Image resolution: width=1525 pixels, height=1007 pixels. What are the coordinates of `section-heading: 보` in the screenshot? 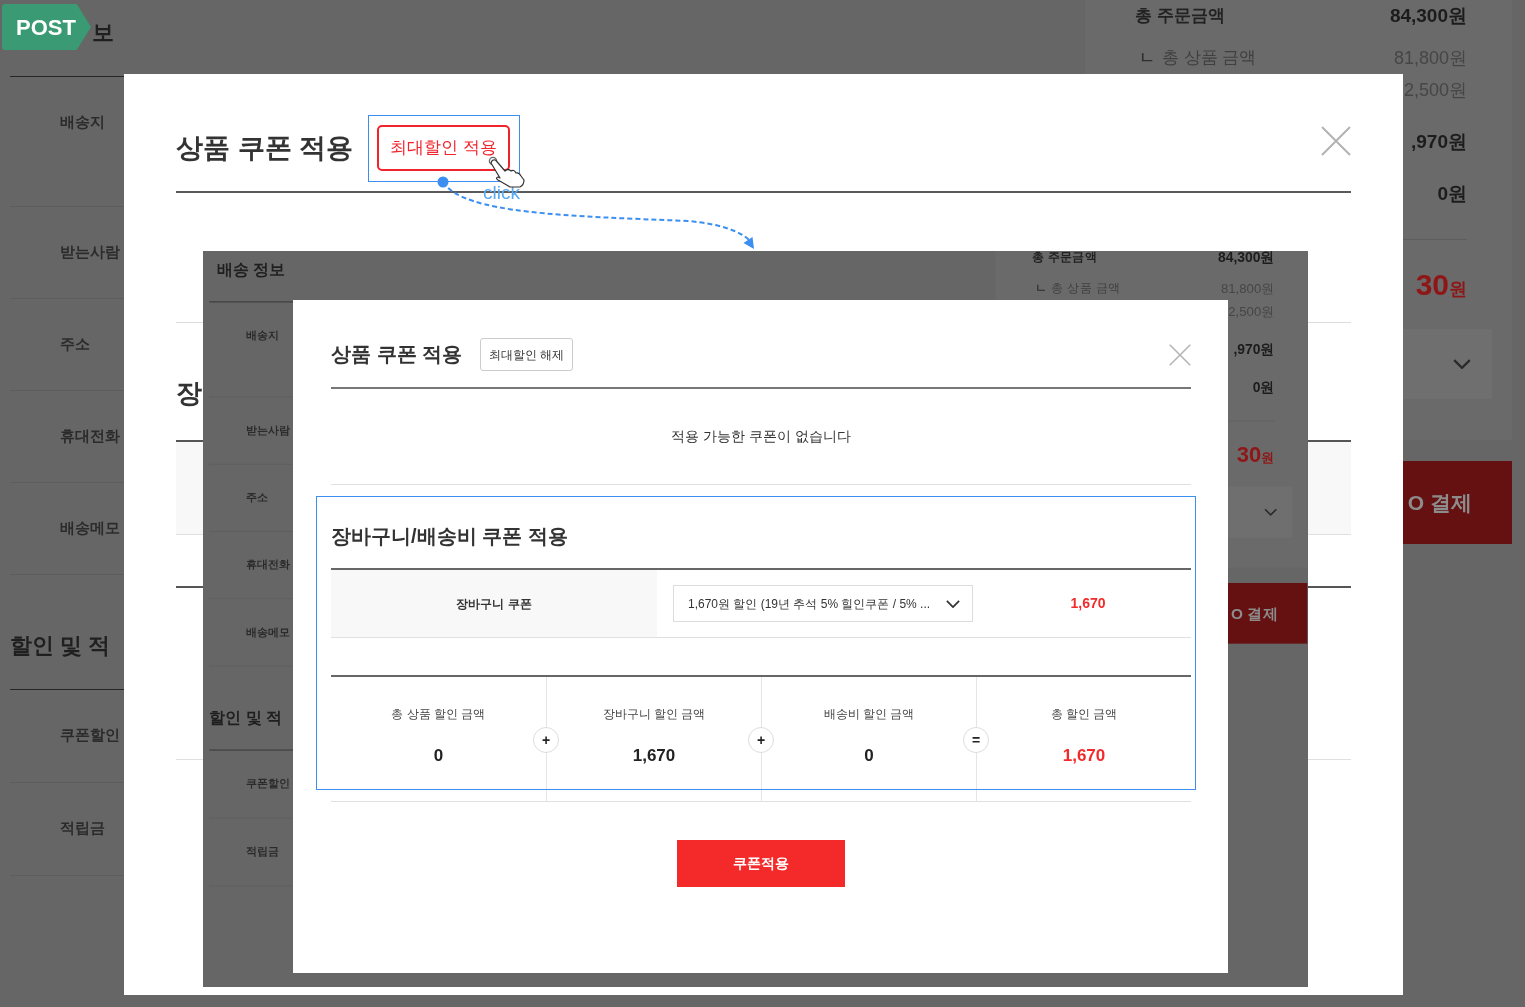 It's located at (103, 33).